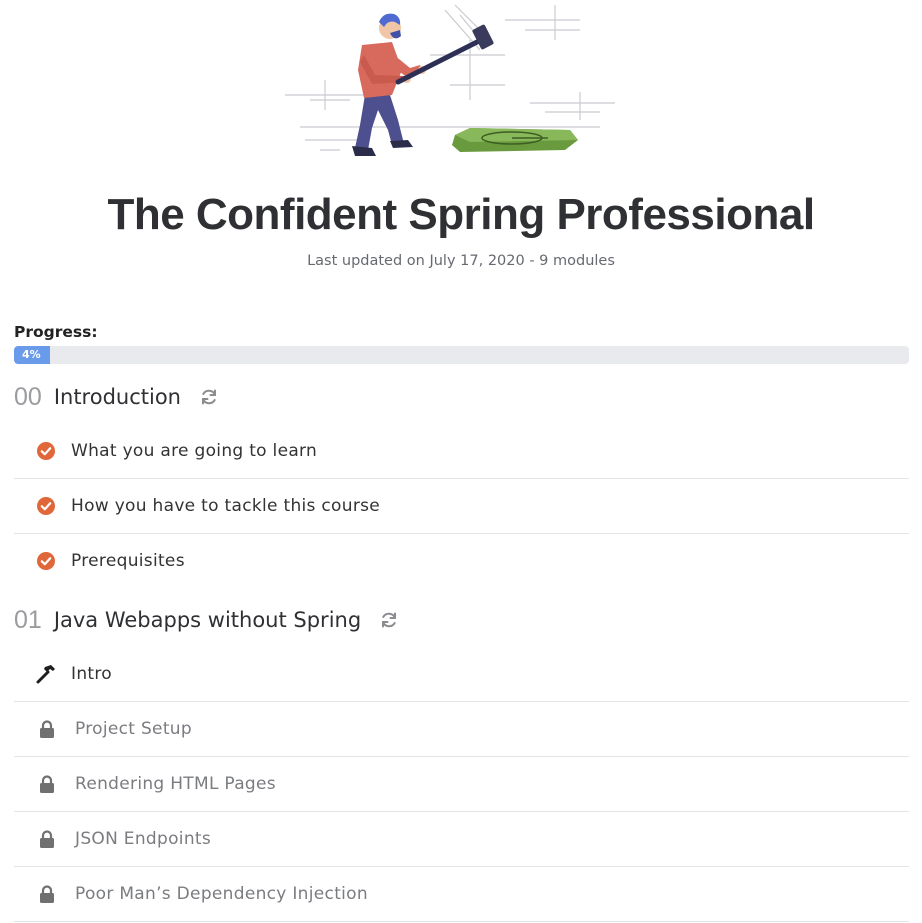  Describe the element at coordinates (461, 894) in the screenshot. I see `lesson-poor-mans-dependency-injection: Poor Man’s Dependency Injection` at that location.